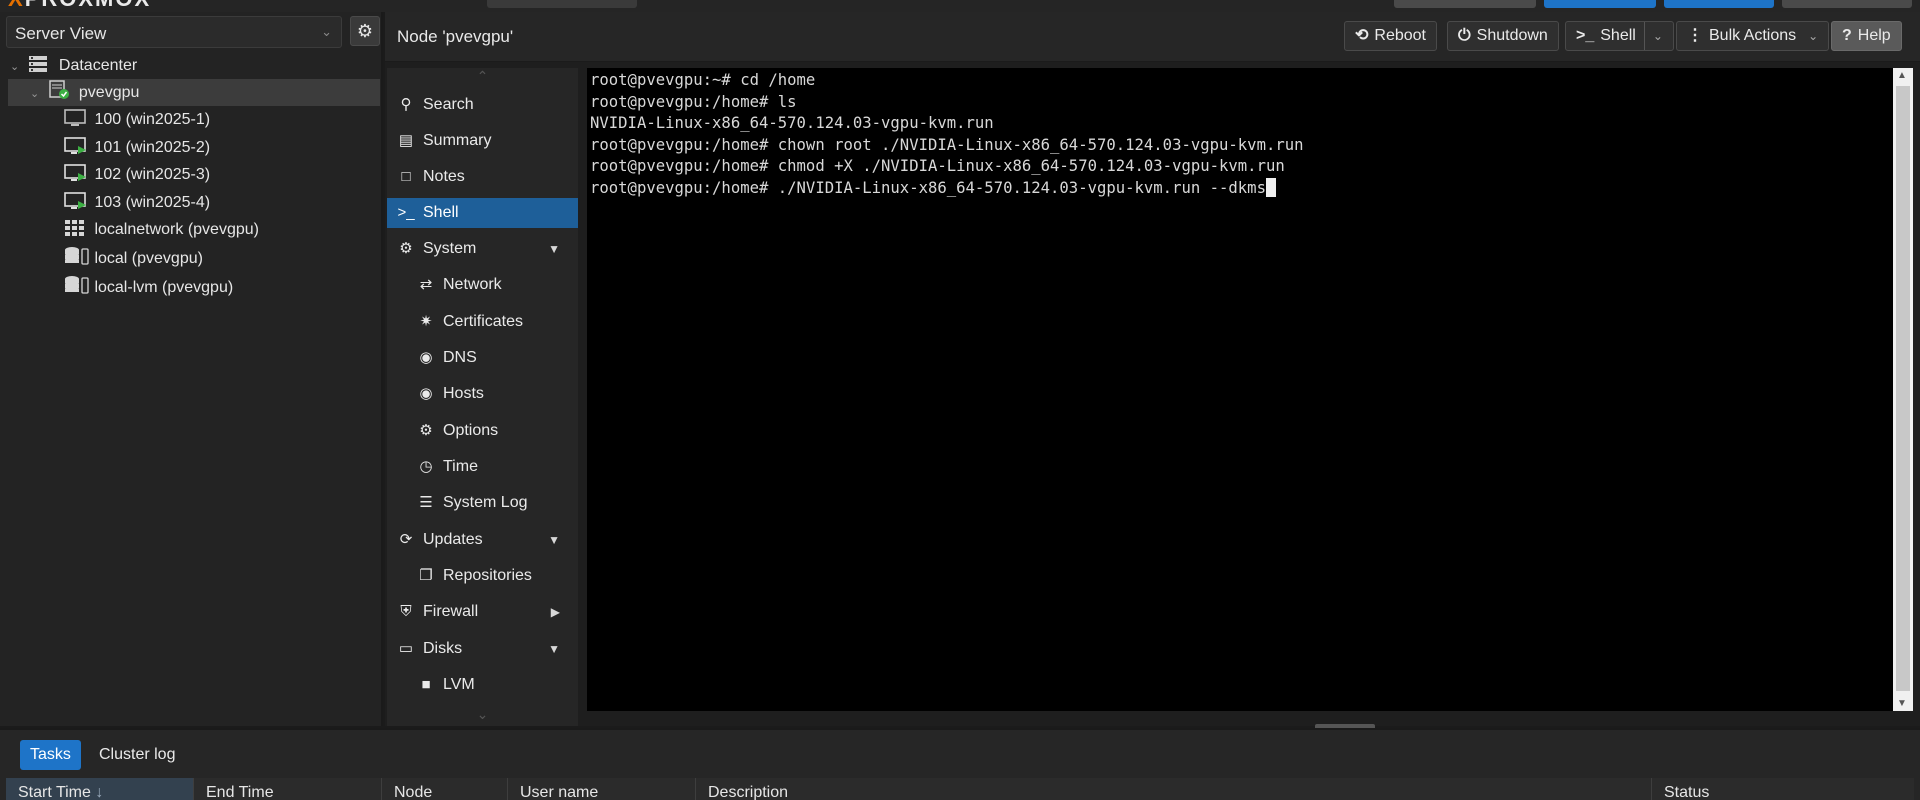  Describe the element at coordinates (602, 789) in the screenshot. I see `column-user-name: User name` at that location.